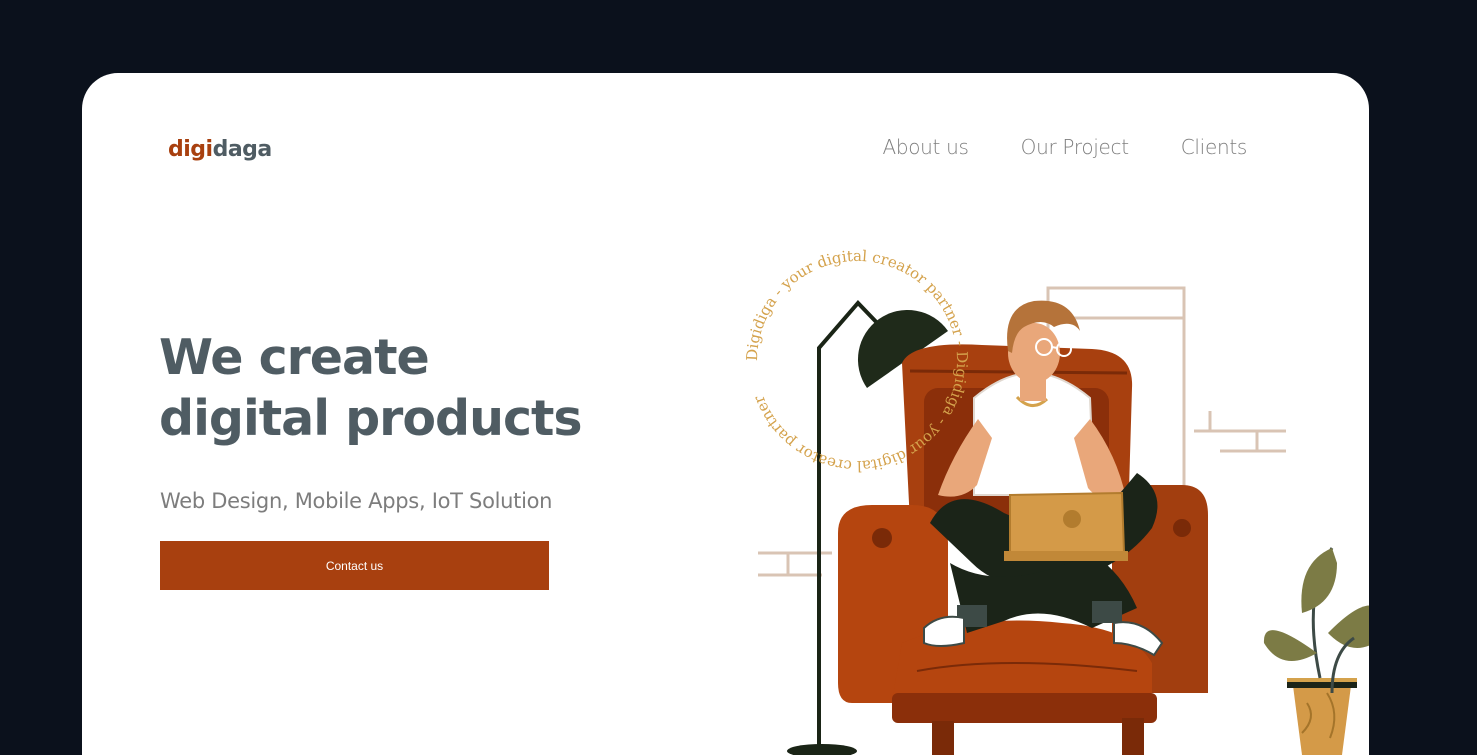 Image resolution: width=1477 pixels, height=755 pixels. Describe the element at coordinates (925, 147) in the screenshot. I see `nav-link-about: About us` at that location.